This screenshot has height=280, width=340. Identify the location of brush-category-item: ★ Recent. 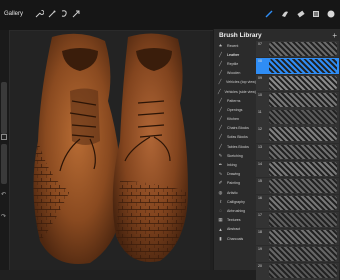
(235, 45).